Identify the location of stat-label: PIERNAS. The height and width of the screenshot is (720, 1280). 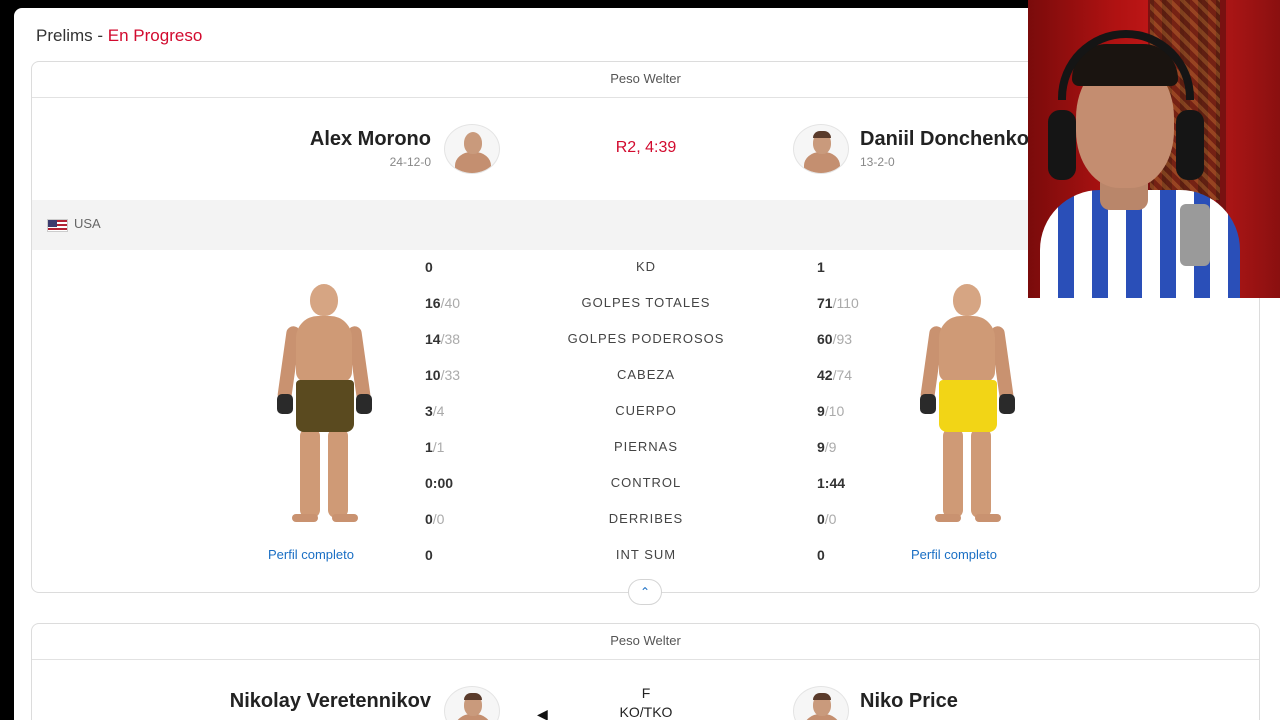
(646, 446).